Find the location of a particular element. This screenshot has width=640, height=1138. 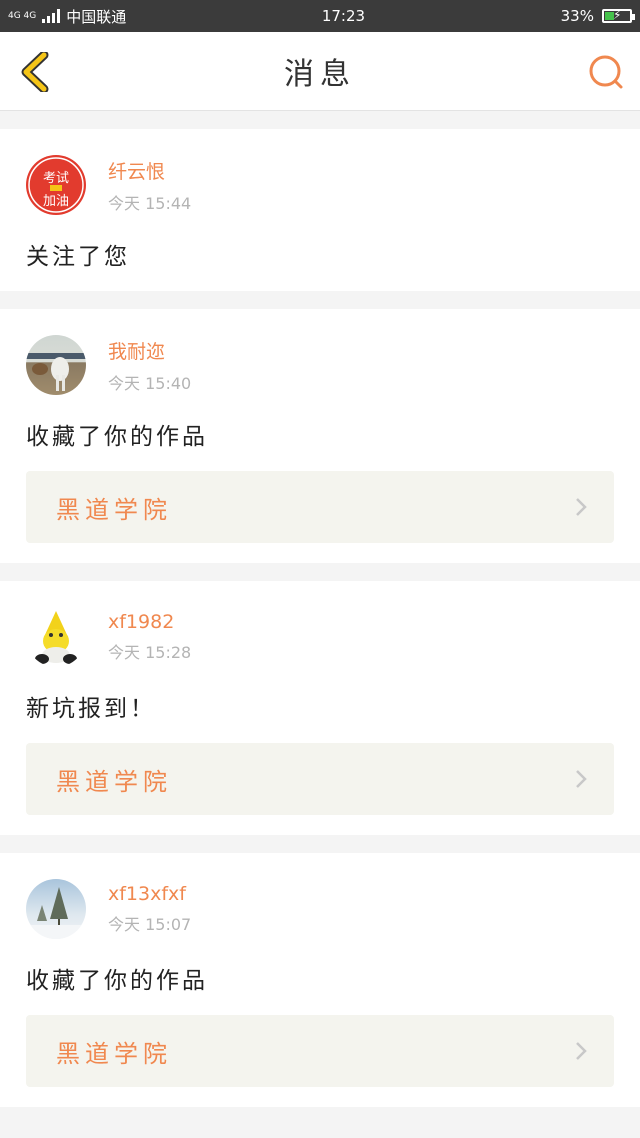

message-text: 新坑报到！ is located at coordinates (91, 709).